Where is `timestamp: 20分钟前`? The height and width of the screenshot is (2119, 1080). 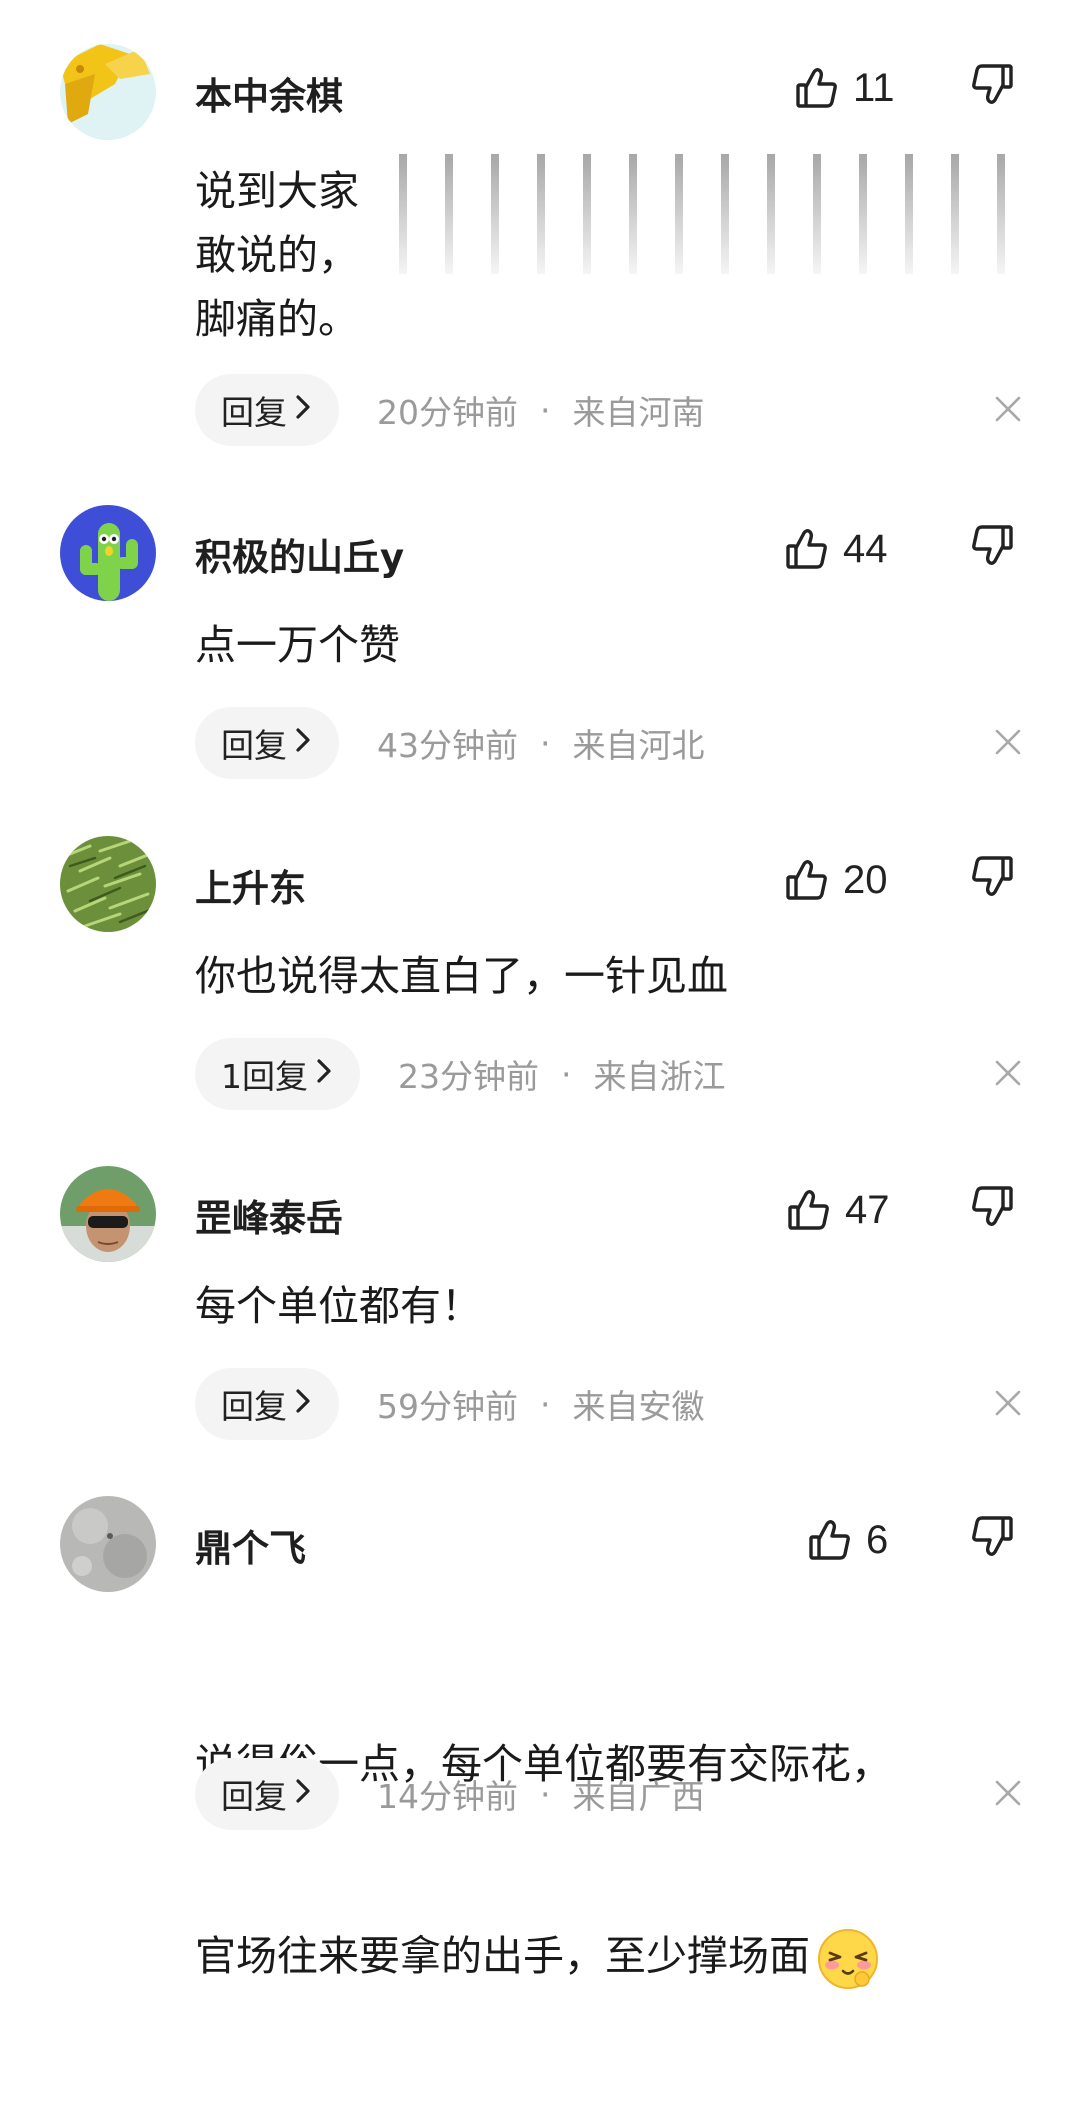
timestamp: 20分钟前 is located at coordinates (447, 412).